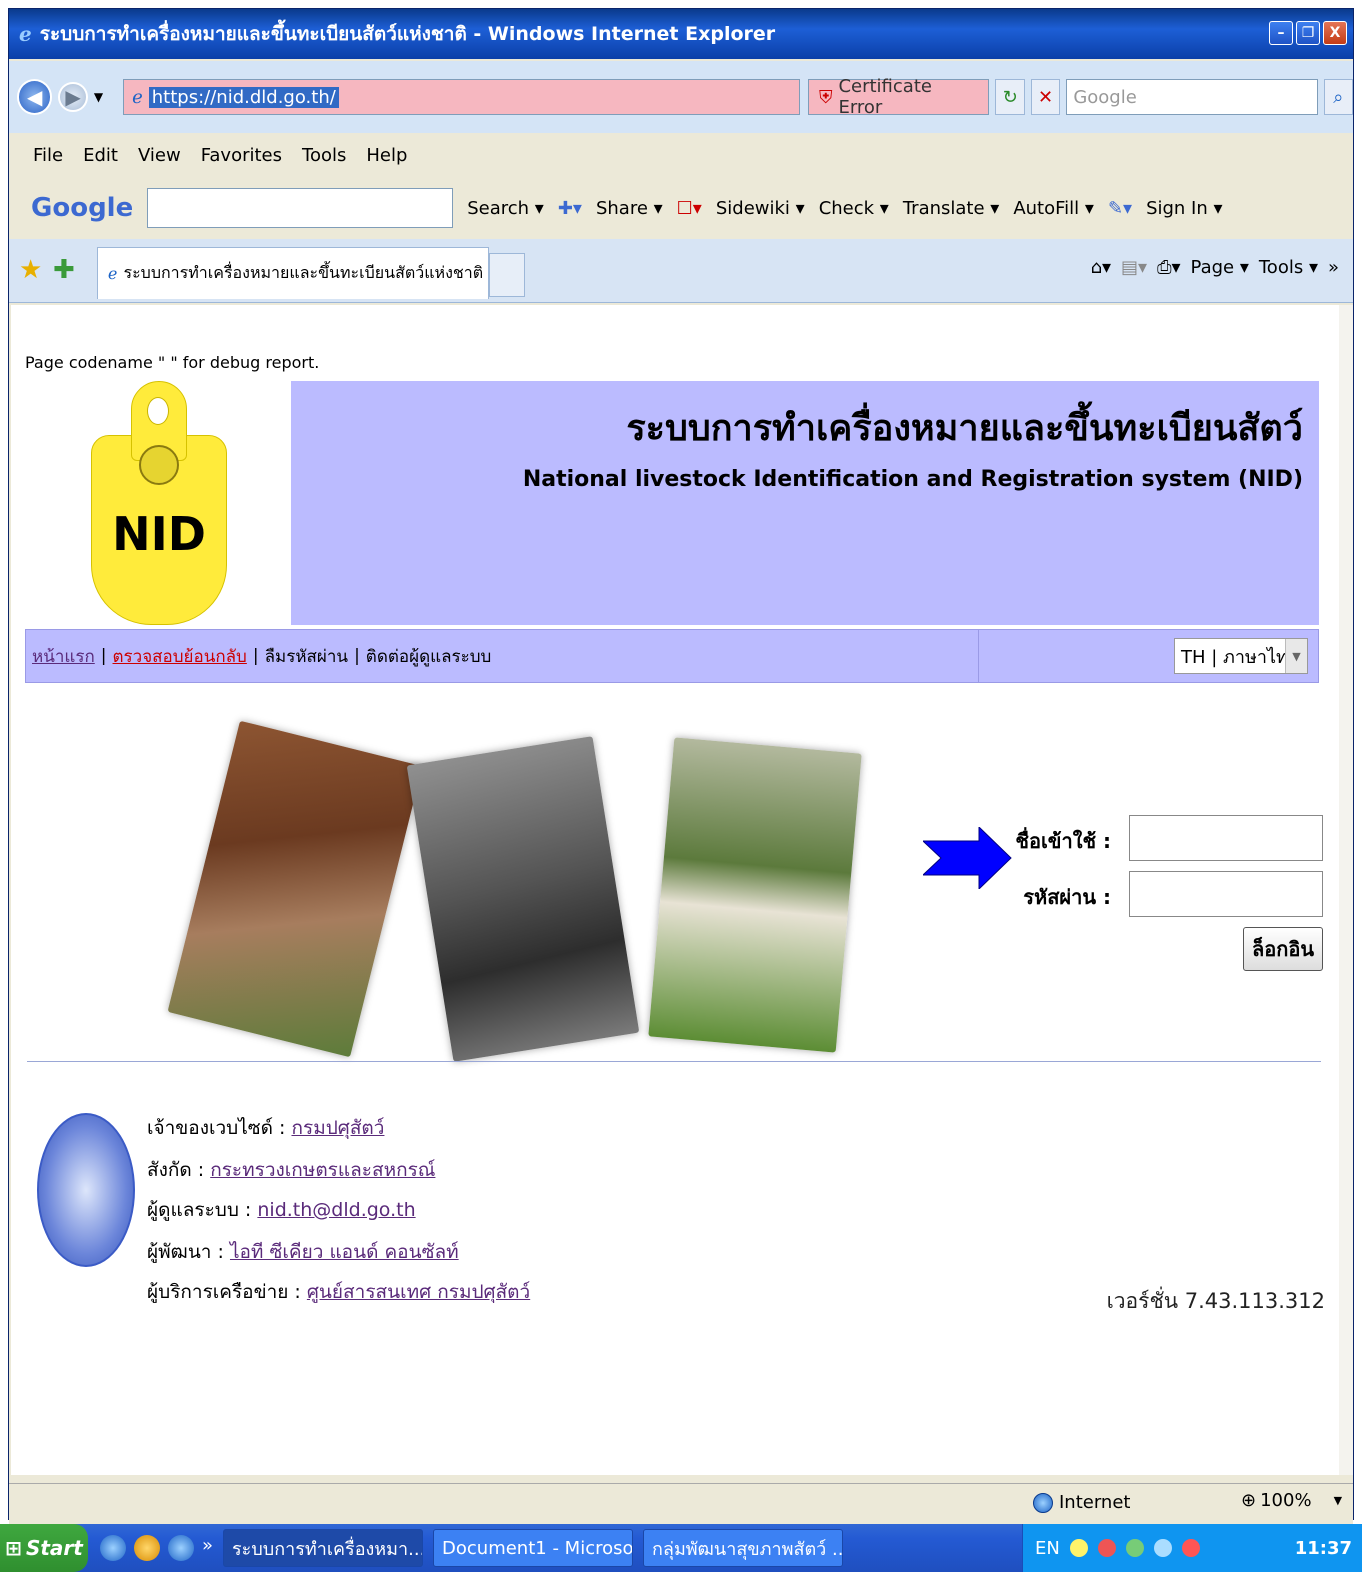 The width and height of the screenshot is (1362, 1572). What do you see at coordinates (1281, 33) in the screenshot?
I see `minimize-button: –` at bounding box center [1281, 33].